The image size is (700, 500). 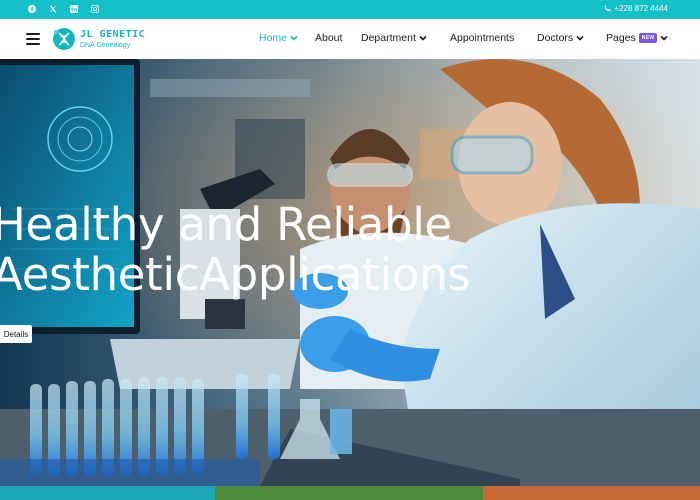 I want to click on nav-item-appointments: Appointments, so click(x=482, y=38).